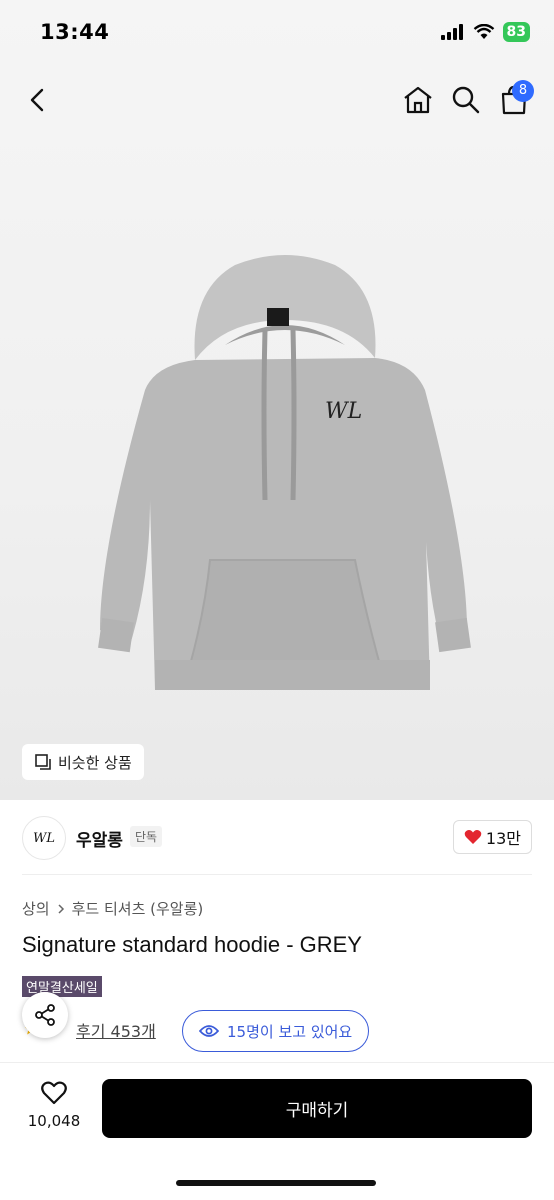 The image size is (554, 1200). What do you see at coordinates (54, 1121) in the screenshot?
I see `wishlist-count: 10,048` at bounding box center [54, 1121].